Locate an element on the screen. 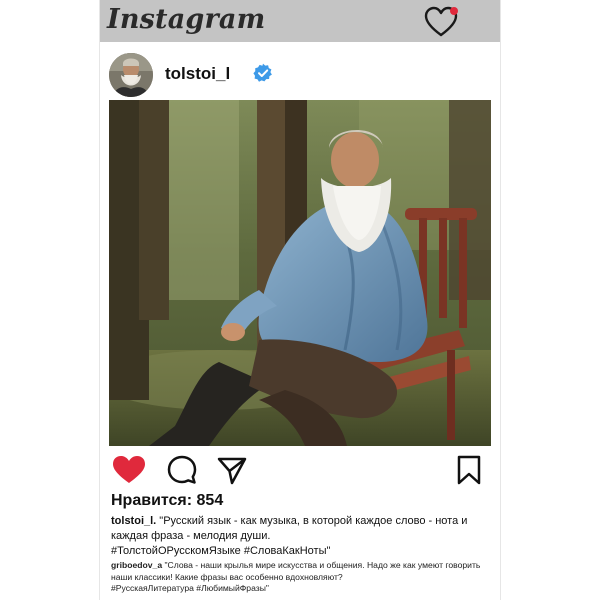 The image size is (600, 600). app-header: Instagram is located at coordinates (300, 21).